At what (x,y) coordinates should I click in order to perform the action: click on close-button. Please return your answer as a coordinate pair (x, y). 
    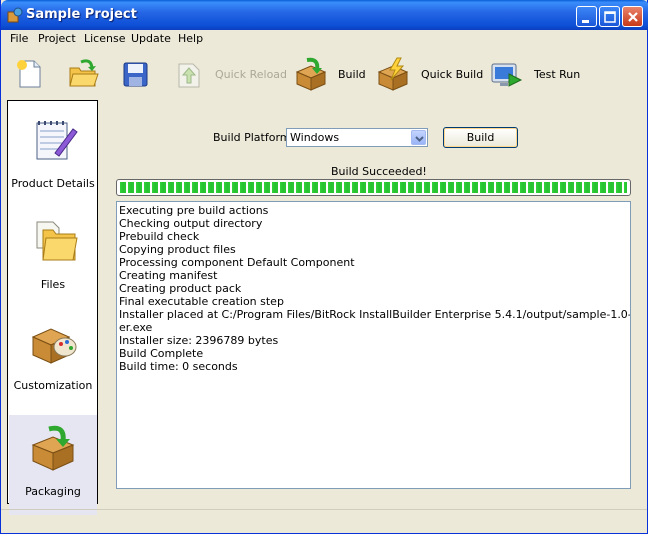
    Looking at the image, I should click on (632, 16).